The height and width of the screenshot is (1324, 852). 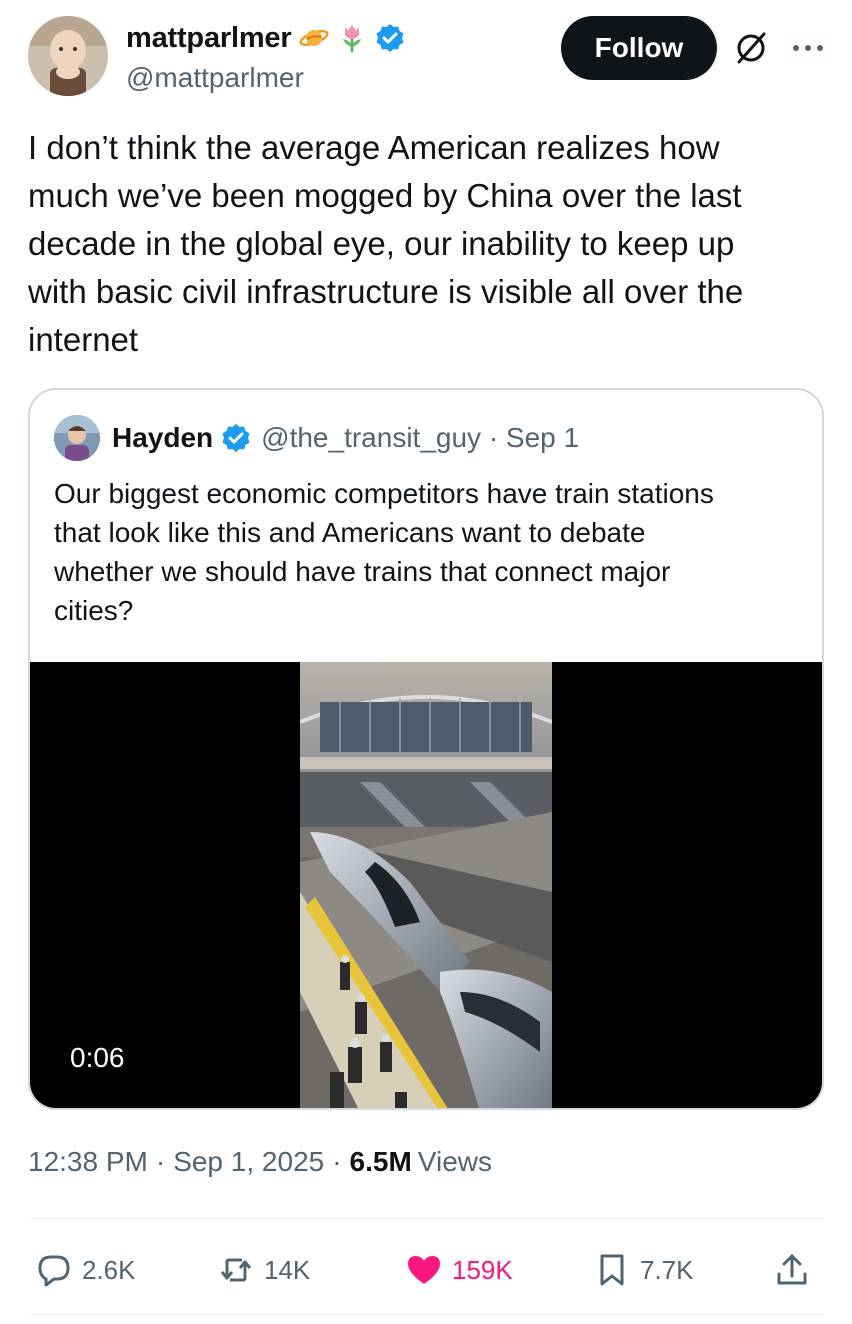 I want to click on ringed-planet-emoji, so click(x=314, y=38).